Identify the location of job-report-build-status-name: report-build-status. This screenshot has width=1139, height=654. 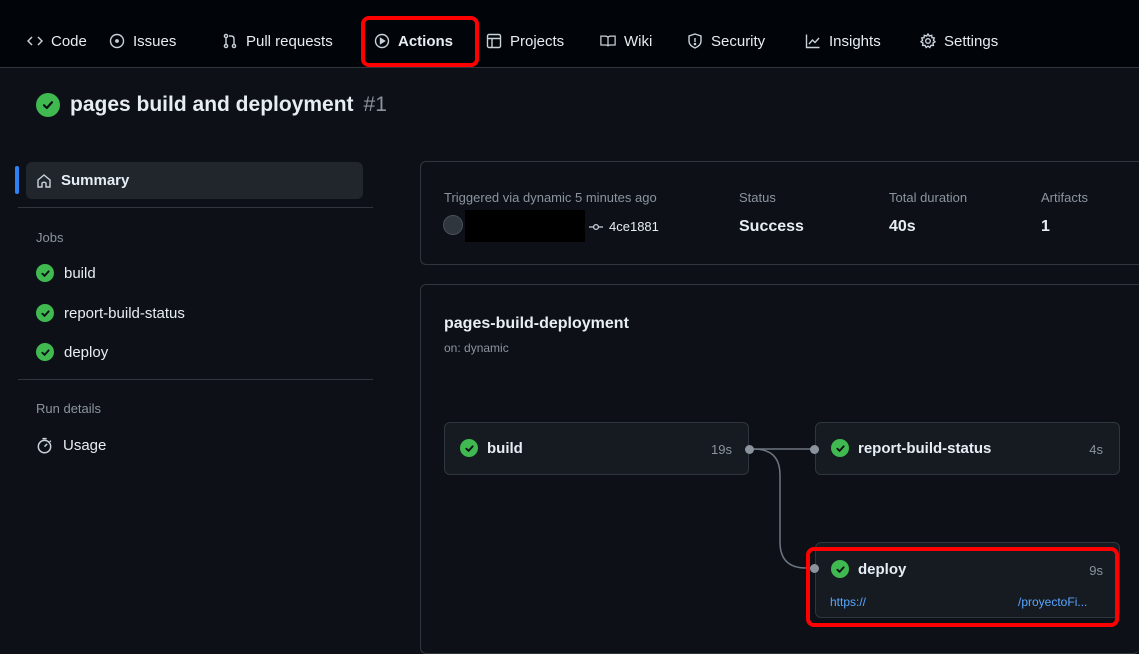
(911, 448).